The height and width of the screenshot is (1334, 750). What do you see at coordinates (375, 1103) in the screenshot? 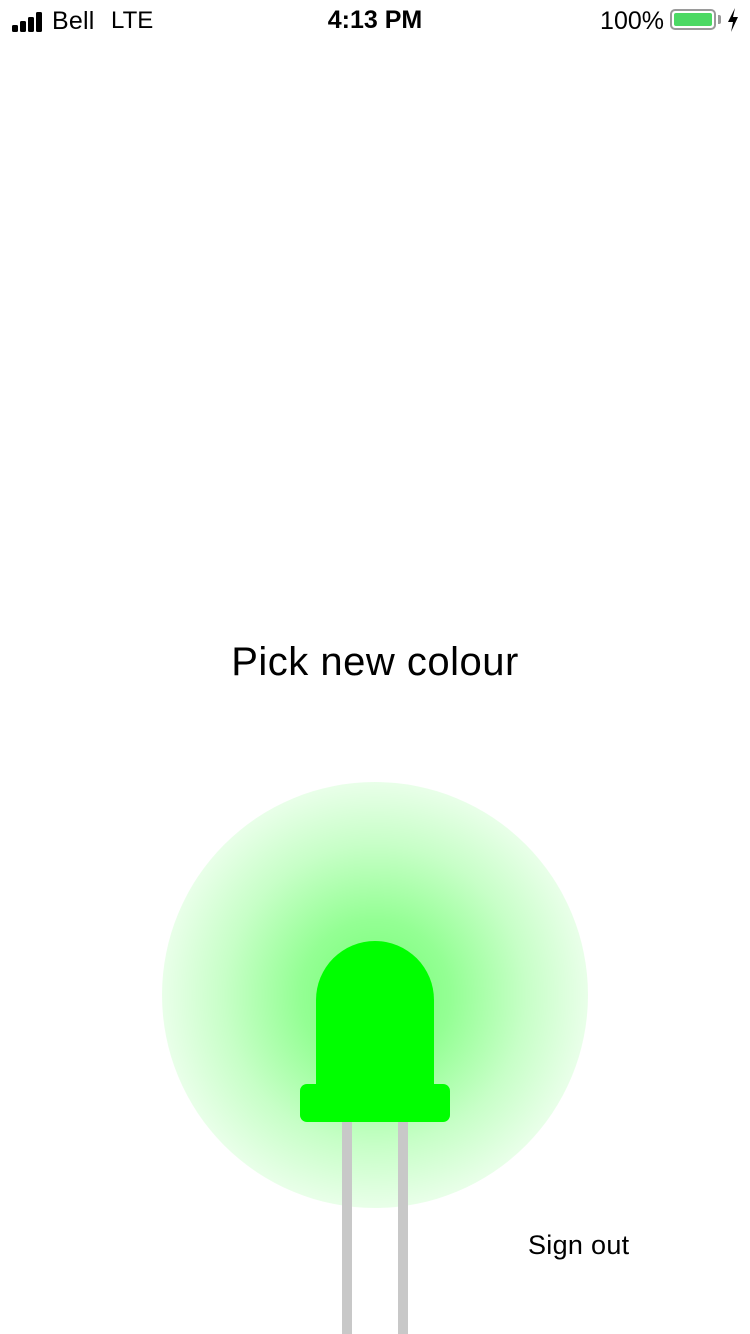
I see `led-base` at bounding box center [375, 1103].